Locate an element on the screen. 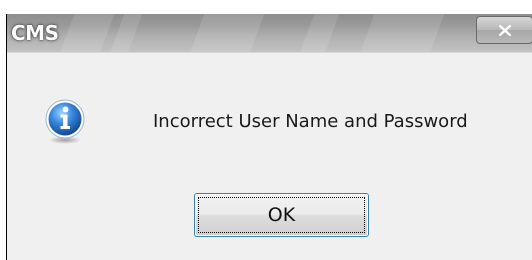 Image resolution: width=532 pixels, height=260 pixels. close-icon is located at coordinates (505, 30).